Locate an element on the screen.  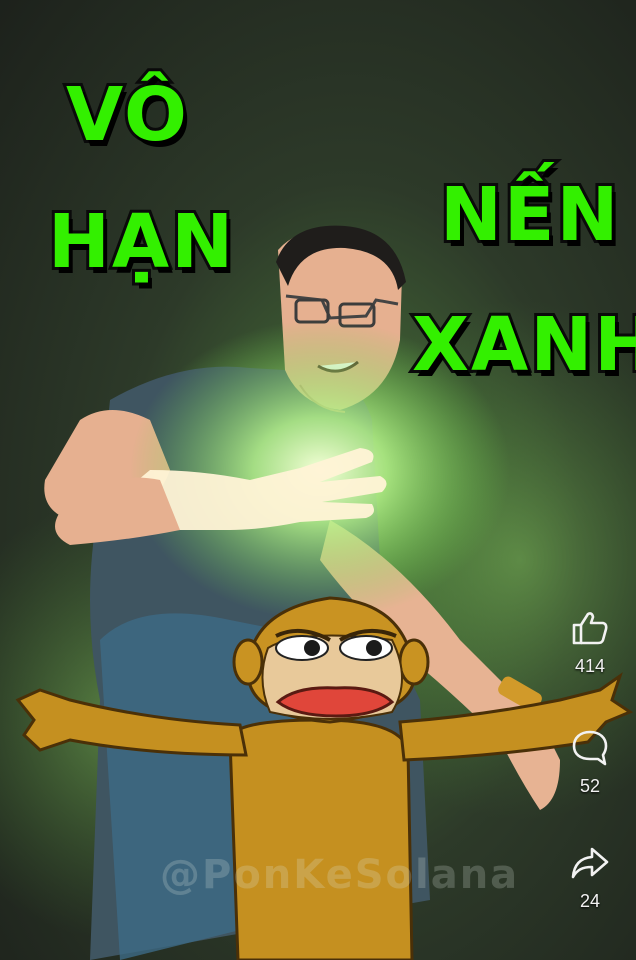
creator-watermark: @PonKeSolana is located at coordinates (340, 875).